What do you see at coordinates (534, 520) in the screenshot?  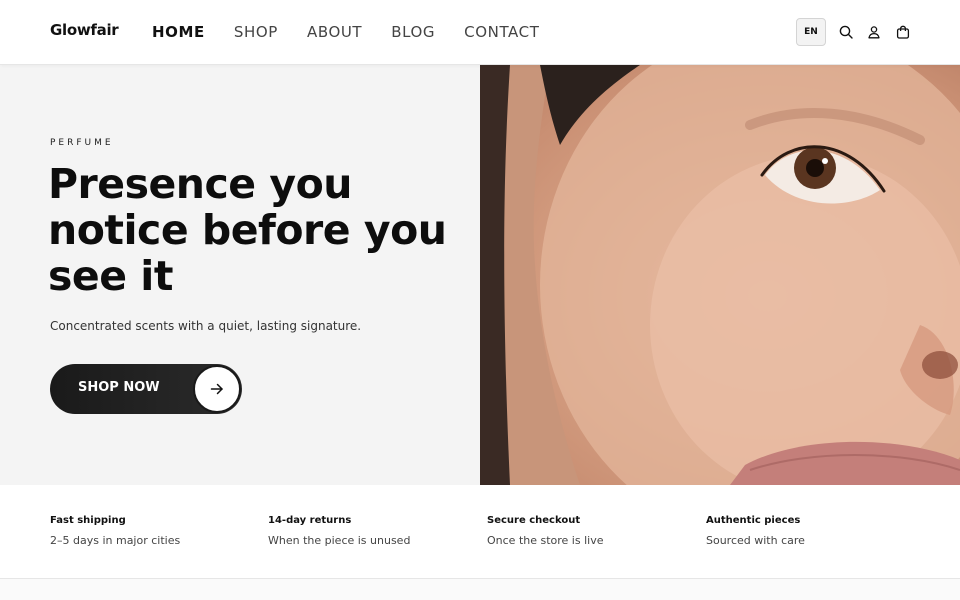 I see `feature-title: Secure checkout` at bounding box center [534, 520].